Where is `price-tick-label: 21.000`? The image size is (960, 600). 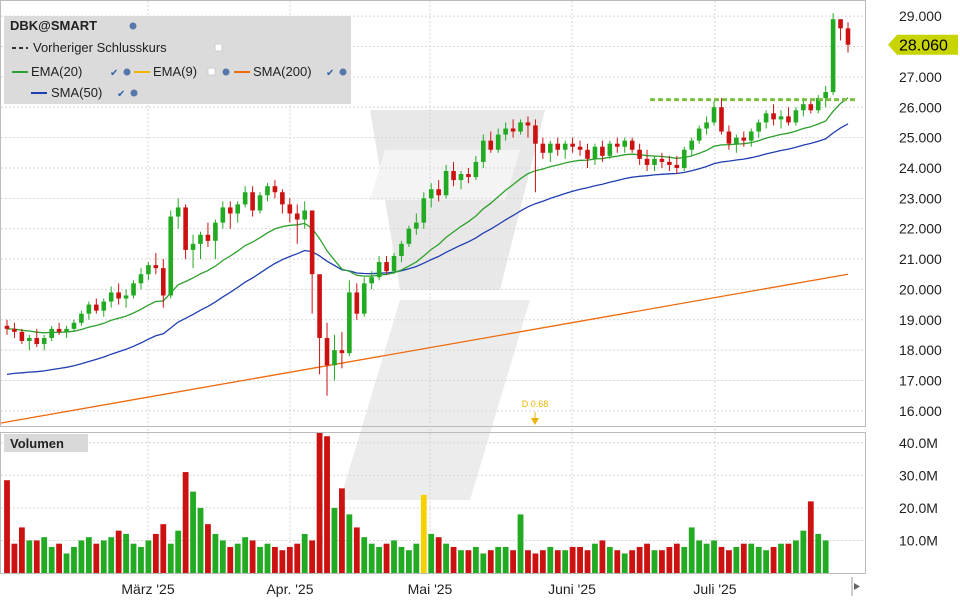
price-tick-label: 21.000 is located at coordinates (920, 259).